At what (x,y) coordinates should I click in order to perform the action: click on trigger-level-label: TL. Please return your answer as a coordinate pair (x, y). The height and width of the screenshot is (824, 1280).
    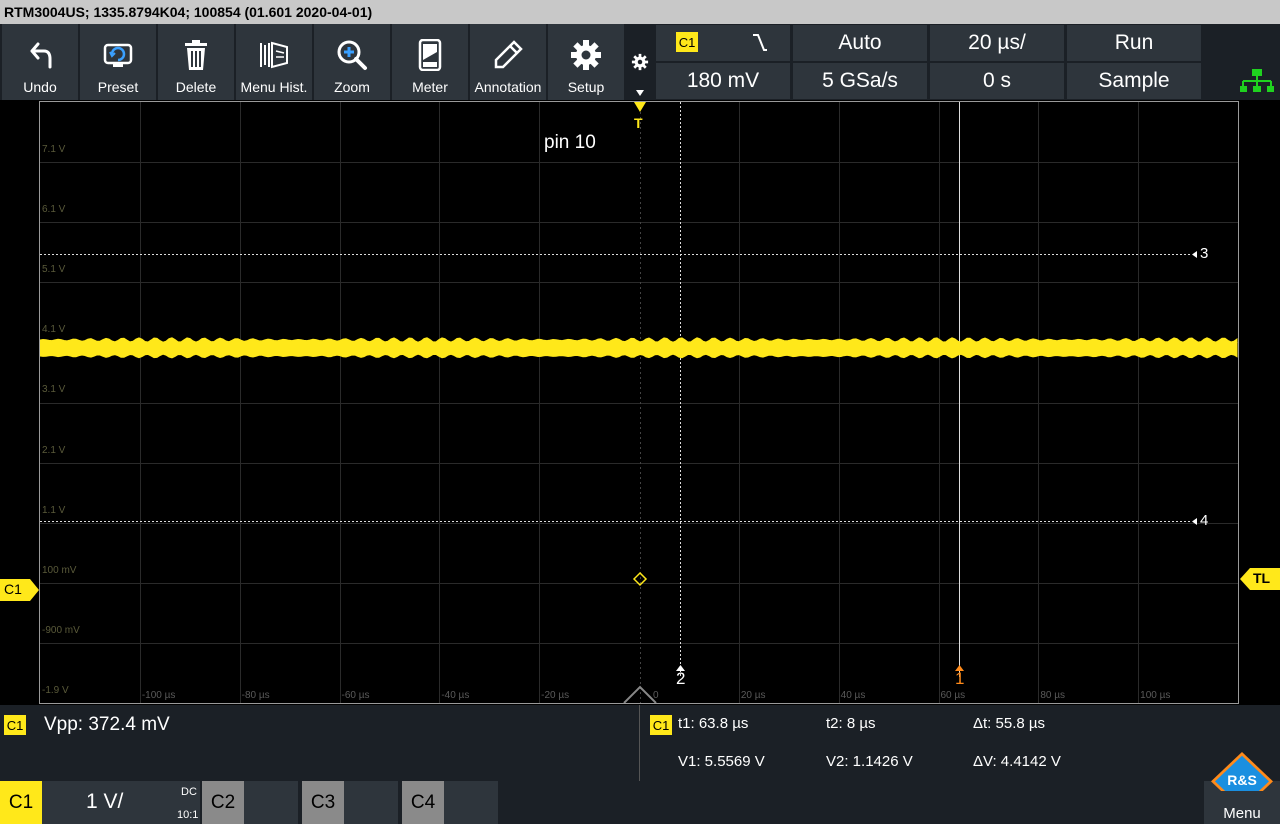
    Looking at the image, I should click on (1262, 578).